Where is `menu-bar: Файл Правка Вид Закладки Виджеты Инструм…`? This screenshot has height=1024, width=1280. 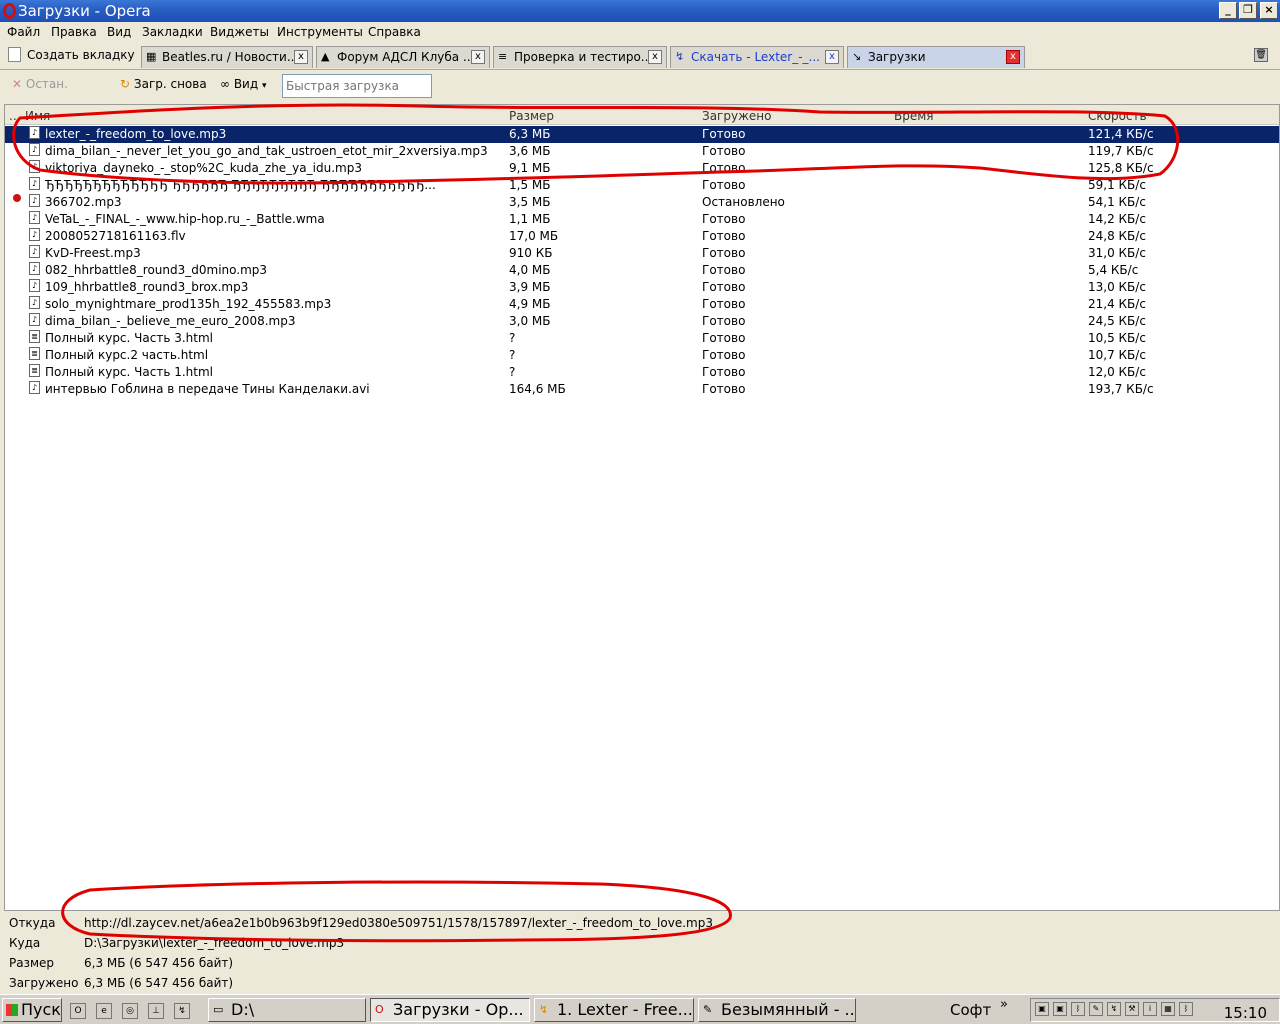
menu-bar: Файл Правка Вид Закладки Виджеты Инструм… is located at coordinates (640, 32).